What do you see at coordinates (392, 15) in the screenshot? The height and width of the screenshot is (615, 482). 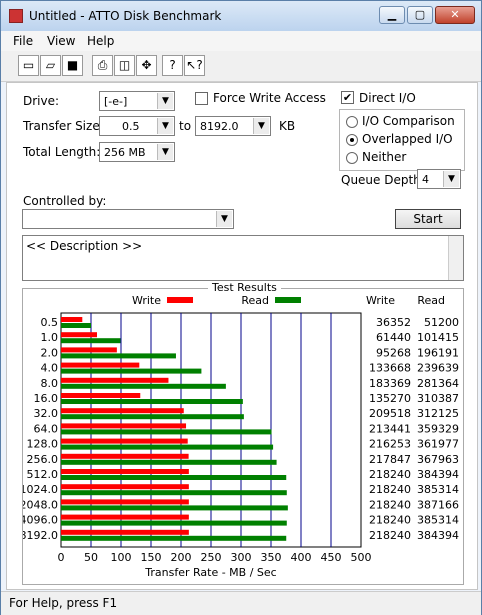 I see `minimize-button: ▁` at bounding box center [392, 15].